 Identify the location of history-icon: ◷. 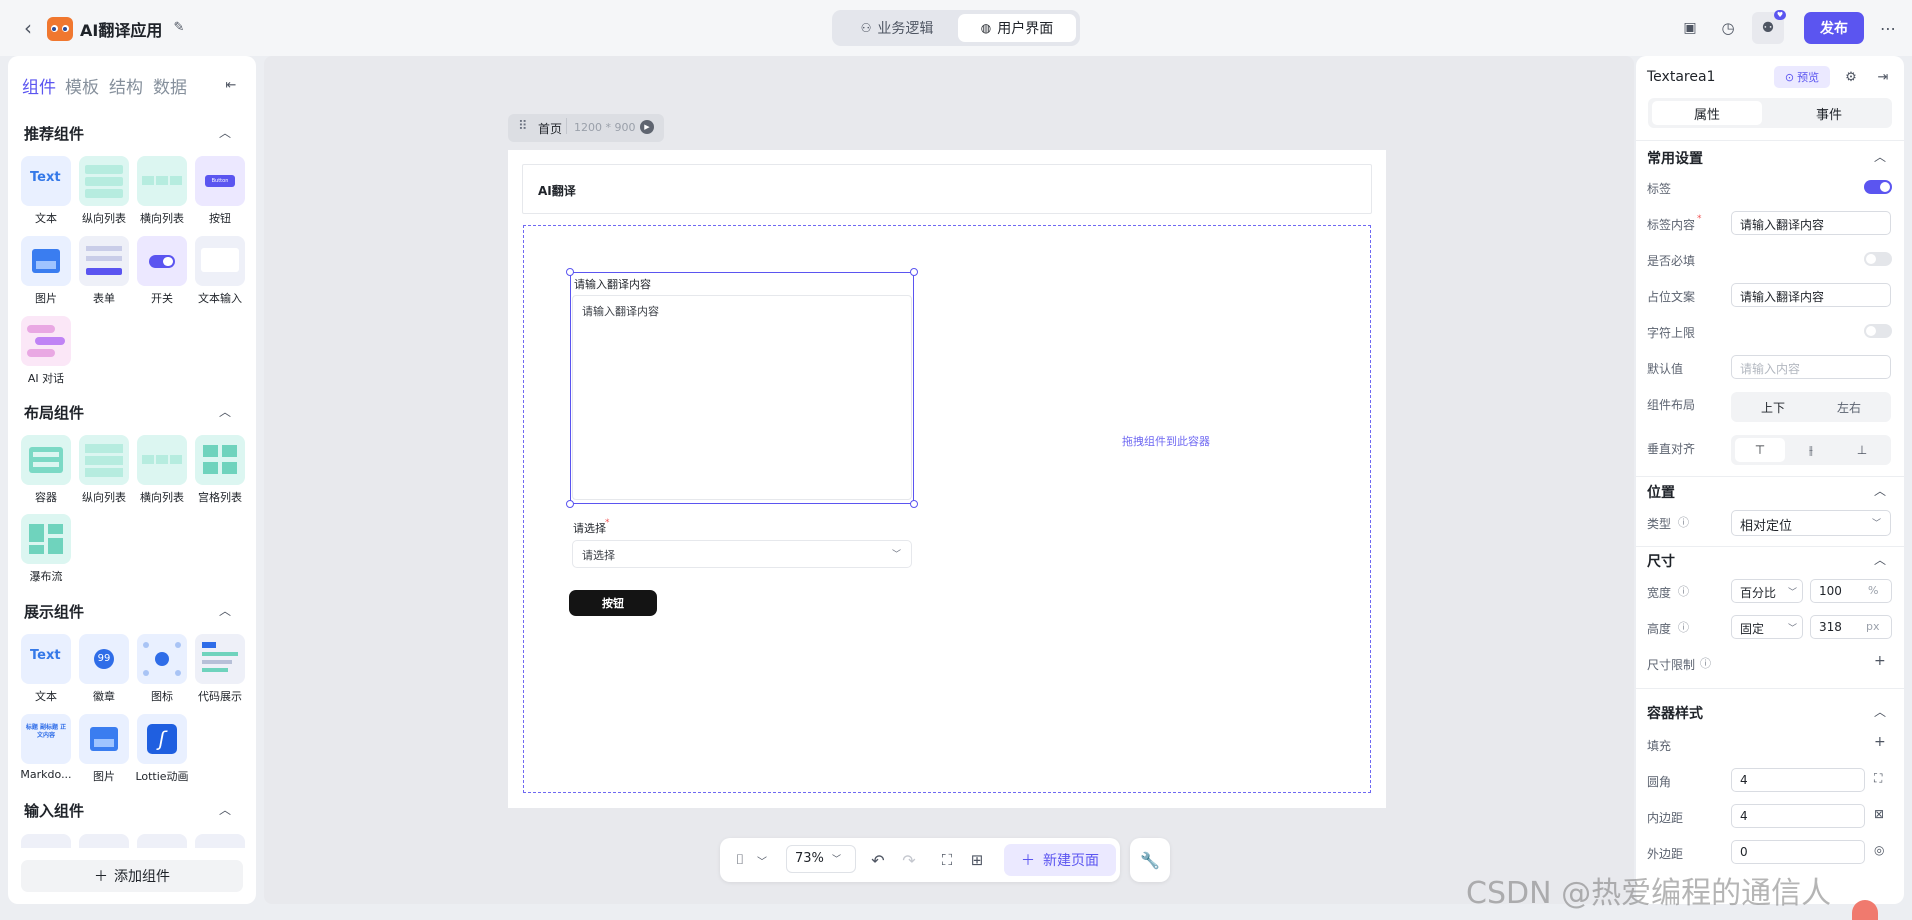
(1728, 28).